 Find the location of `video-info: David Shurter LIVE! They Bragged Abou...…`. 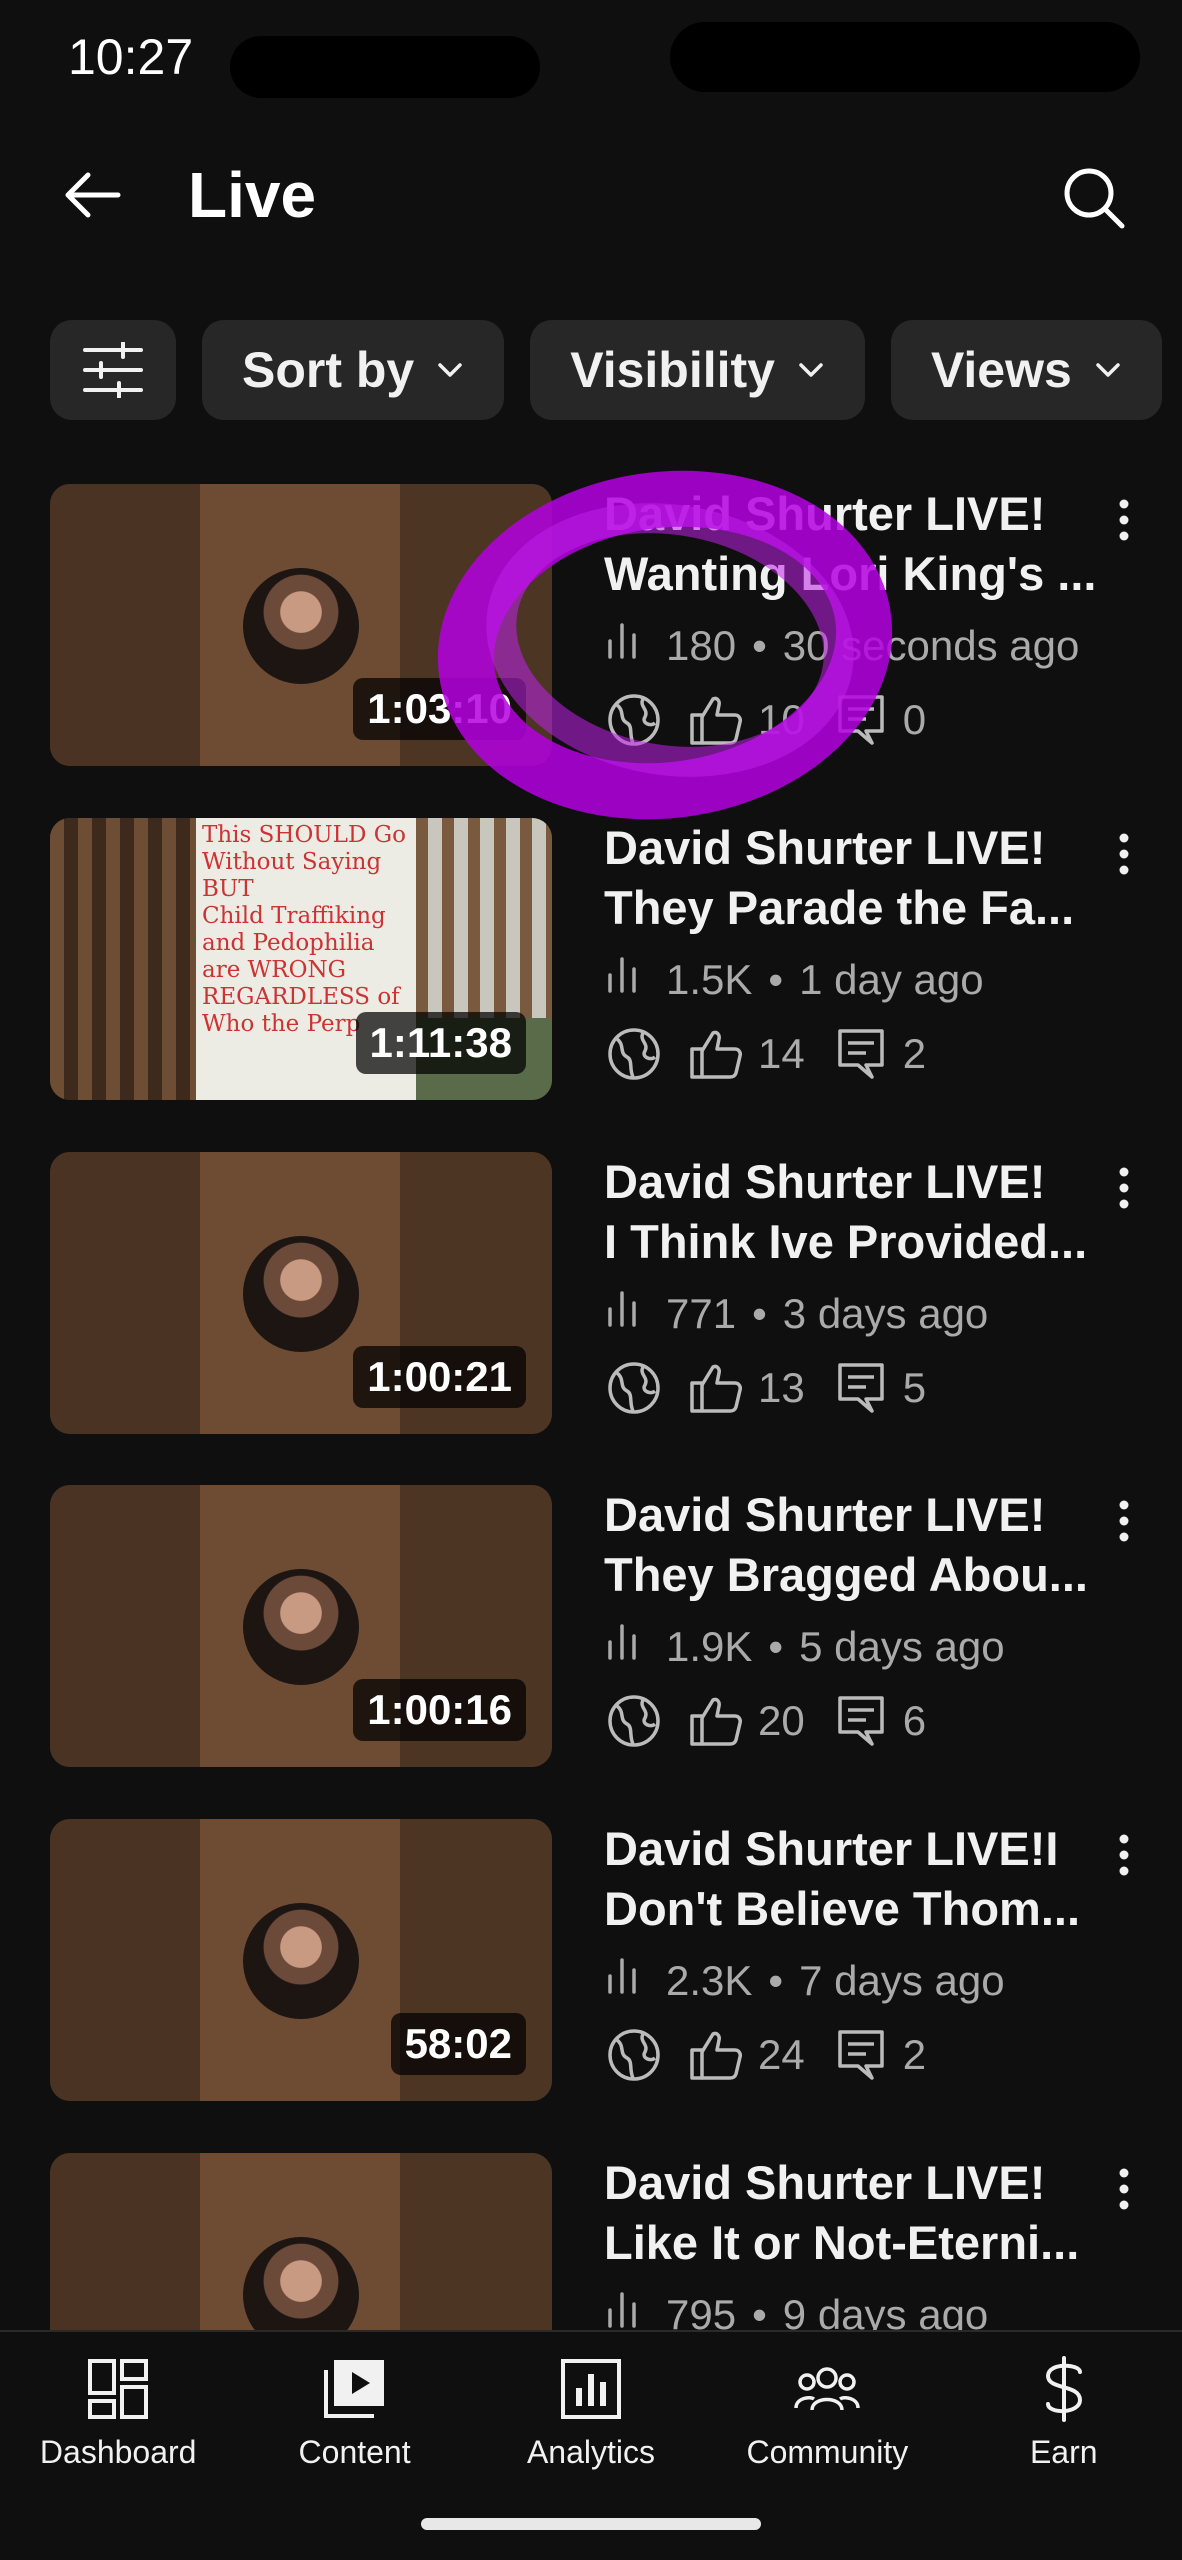

video-info: David Shurter LIVE! They Bragged Abou...… is located at coordinates (854, 1618).